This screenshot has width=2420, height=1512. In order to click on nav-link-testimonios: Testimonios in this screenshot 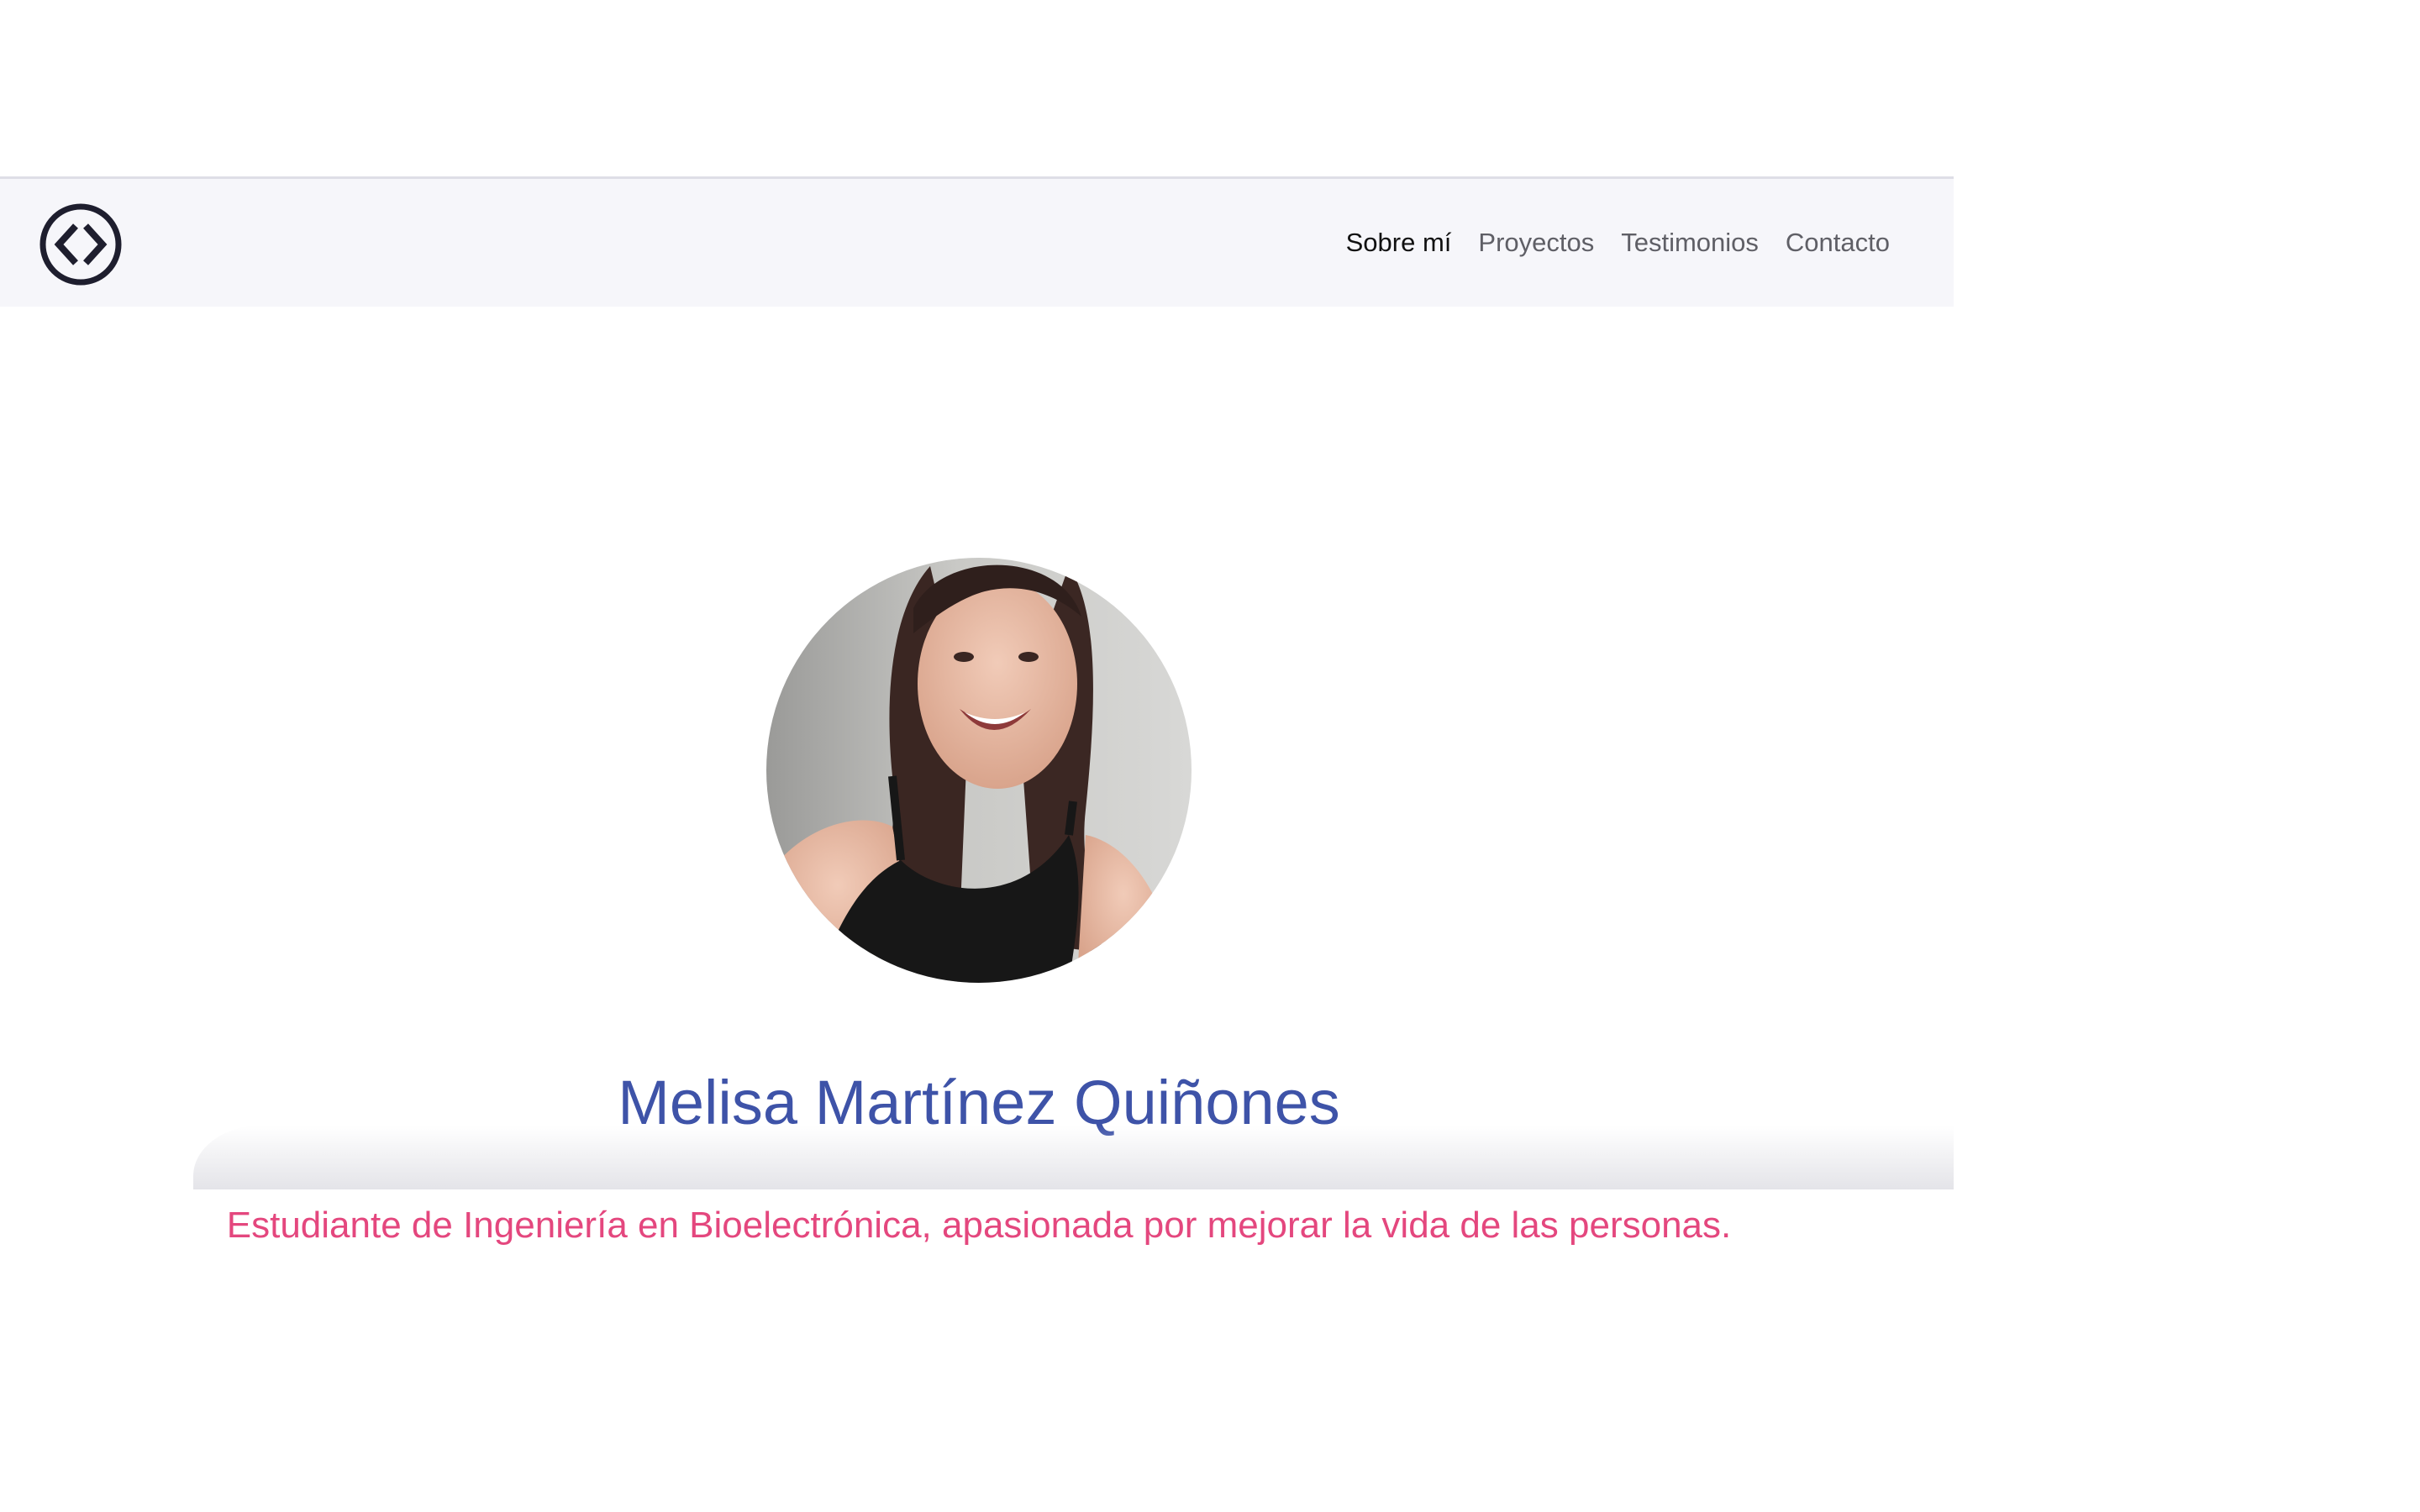, I will do `click(1690, 243)`.